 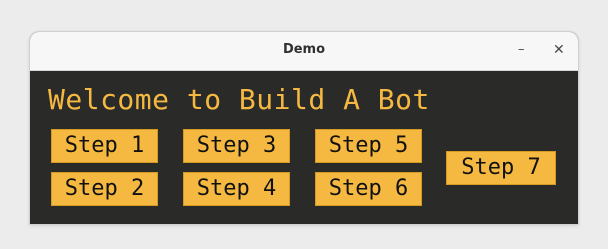 I want to click on step-7-button: Step 7, so click(x=501, y=168).